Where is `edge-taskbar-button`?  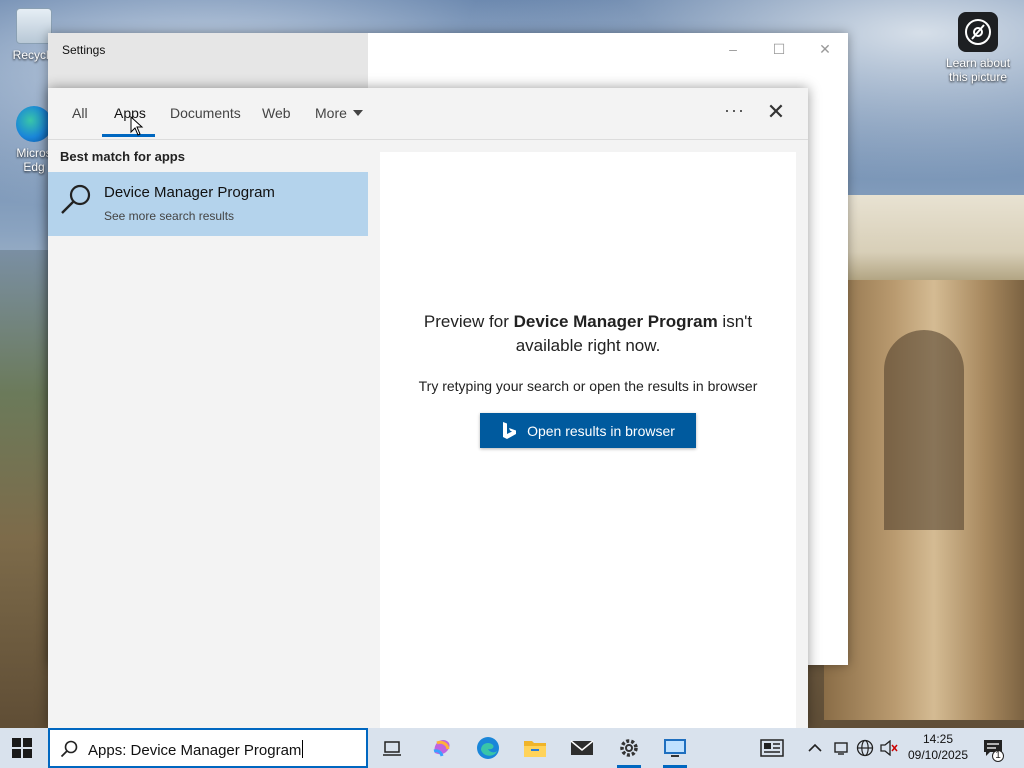
edge-taskbar-button is located at coordinates (488, 748).